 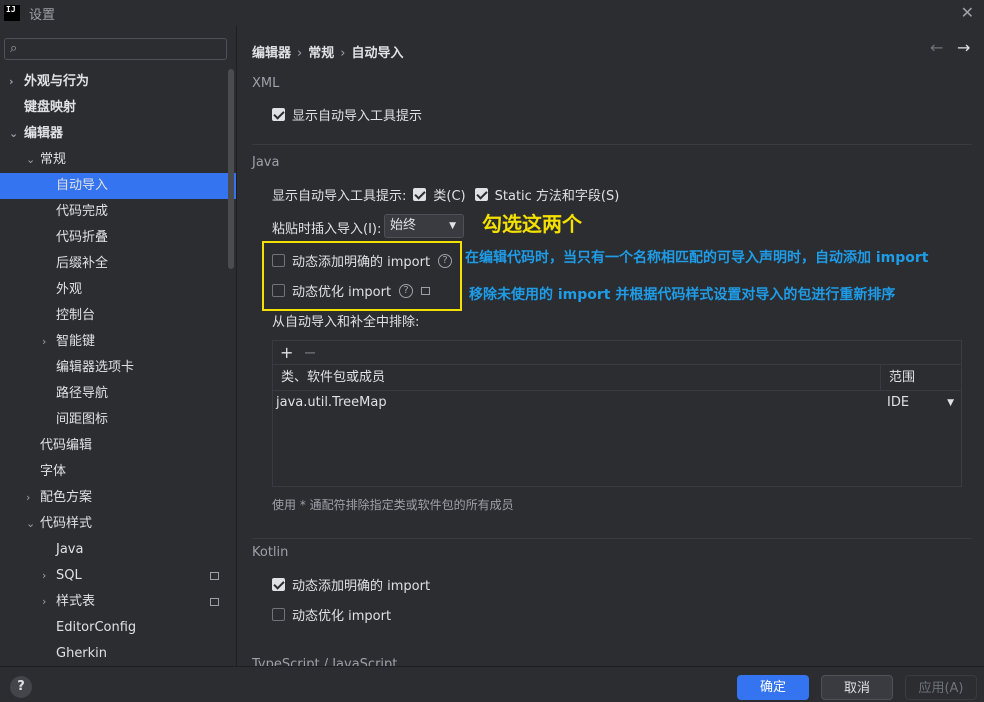 What do you see at coordinates (557, 196) in the screenshot?
I see `java-tooltip-static-label: Static 方法和字段(S)` at bounding box center [557, 196].